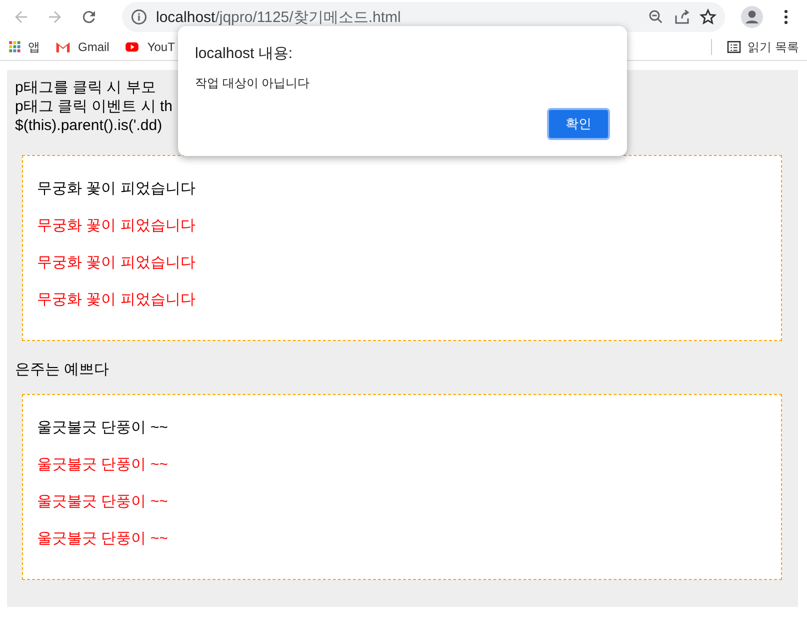 The height and width of the screenshot is (630, 807). Describe the element at coordinates (139, 17) in the screenshot. I see `info-icon` at that location.